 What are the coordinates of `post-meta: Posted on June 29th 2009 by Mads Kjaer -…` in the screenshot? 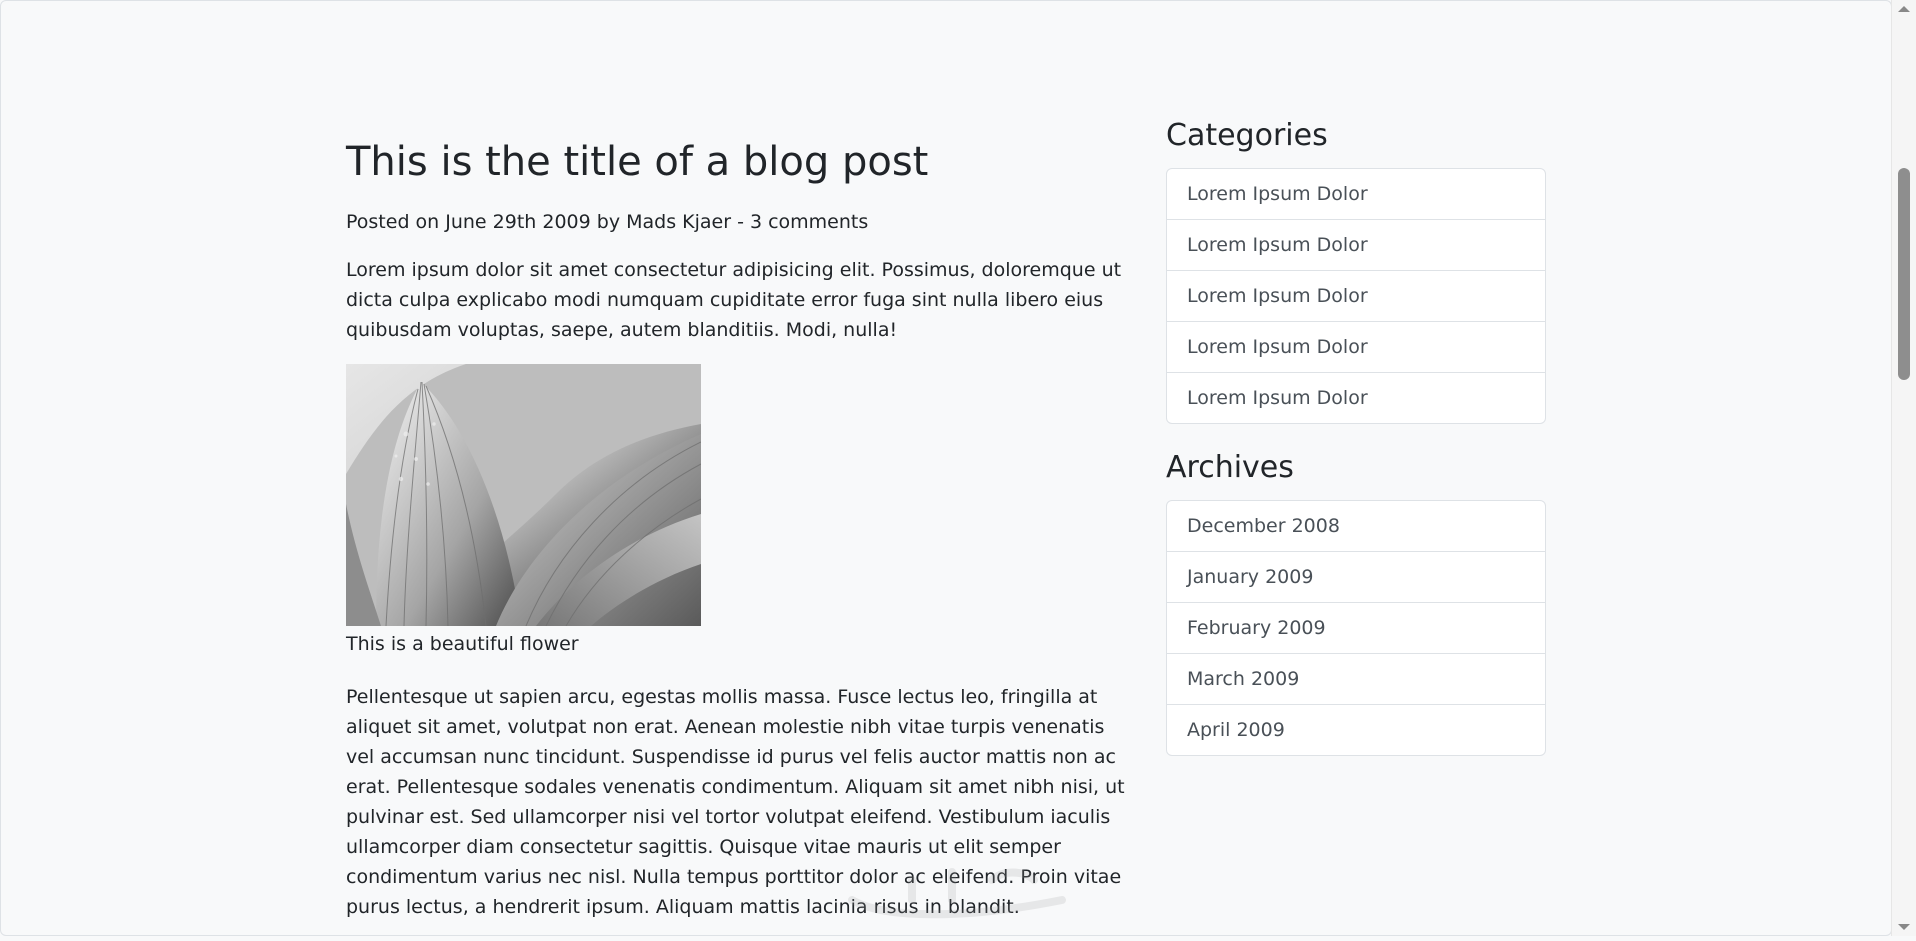 It's located at (607, 222).